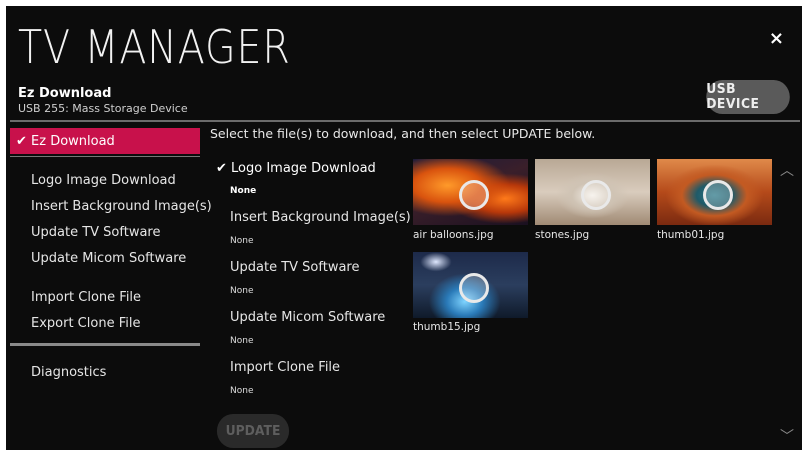  I want to click on usb-device-button: USB DEVICE, so click(748, 97).